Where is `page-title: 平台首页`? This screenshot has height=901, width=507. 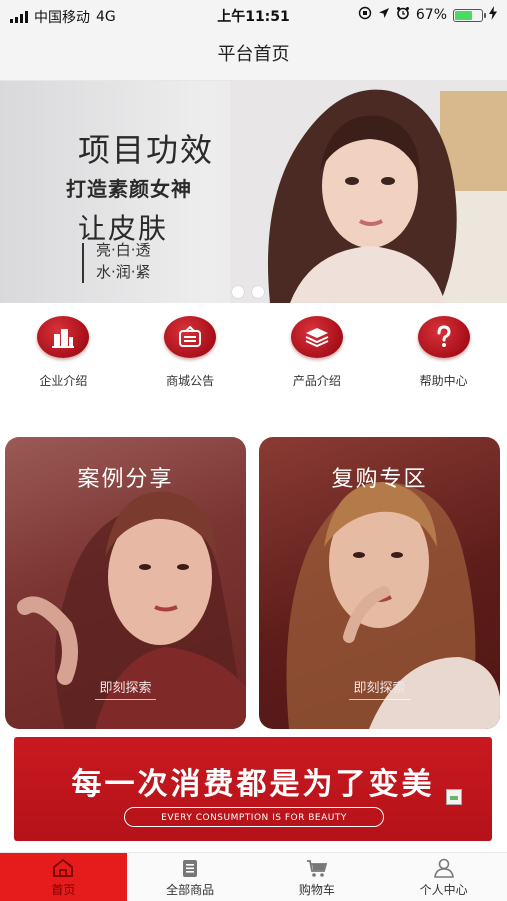
page-title: 平台首页 is located at coordinates (253, 54).